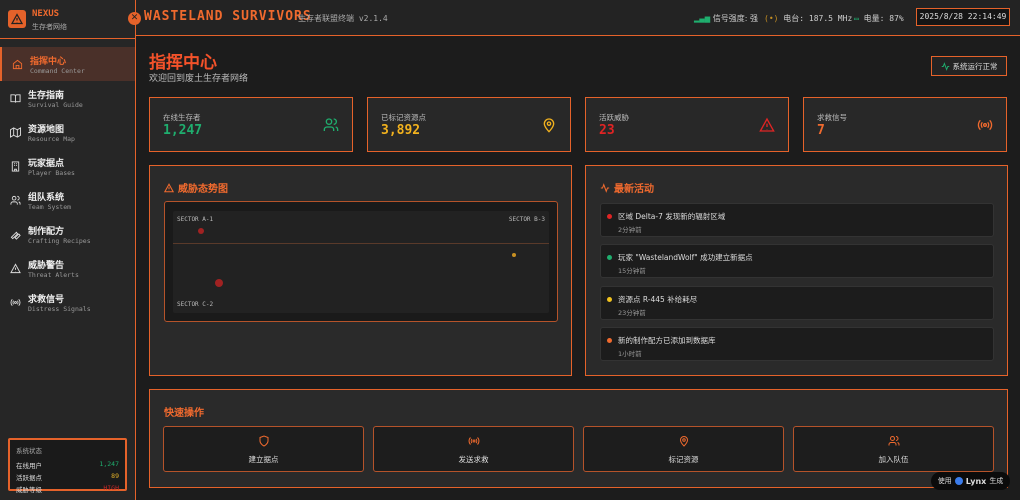 Image resolution: width=1020 pixels, height=500 pixels. What do you see at coordinates (46, 14) in the screenshot?
I see `brand-name: NEXUS` at bounding box center [46, 14].